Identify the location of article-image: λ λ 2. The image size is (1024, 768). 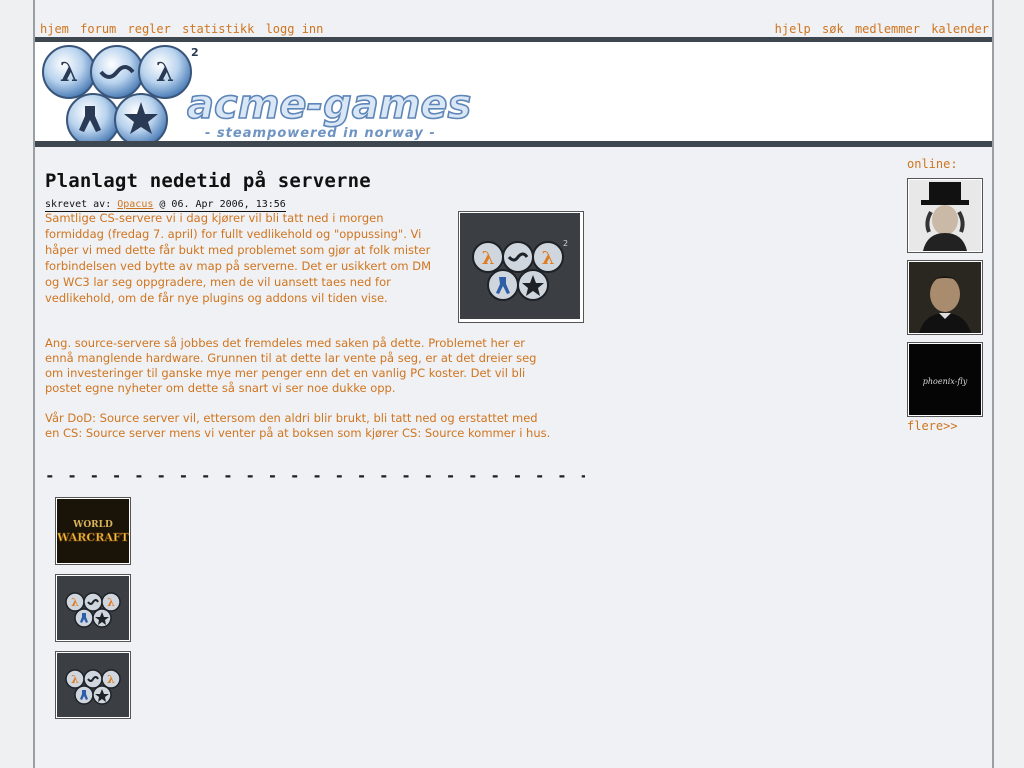
(521, 267).